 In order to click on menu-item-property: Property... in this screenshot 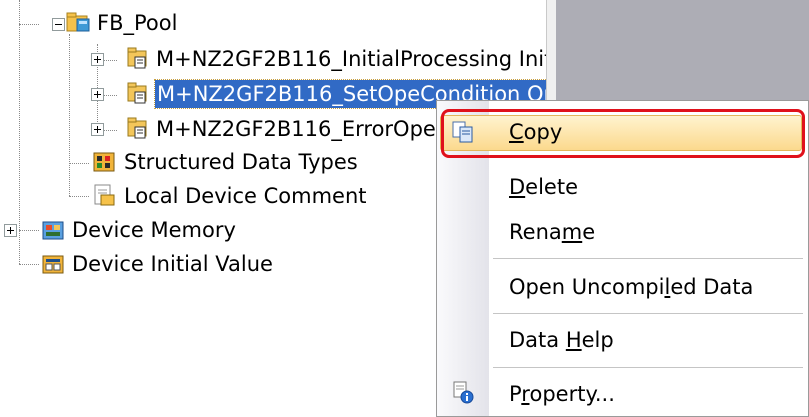, I will do `click(623, 394)`.